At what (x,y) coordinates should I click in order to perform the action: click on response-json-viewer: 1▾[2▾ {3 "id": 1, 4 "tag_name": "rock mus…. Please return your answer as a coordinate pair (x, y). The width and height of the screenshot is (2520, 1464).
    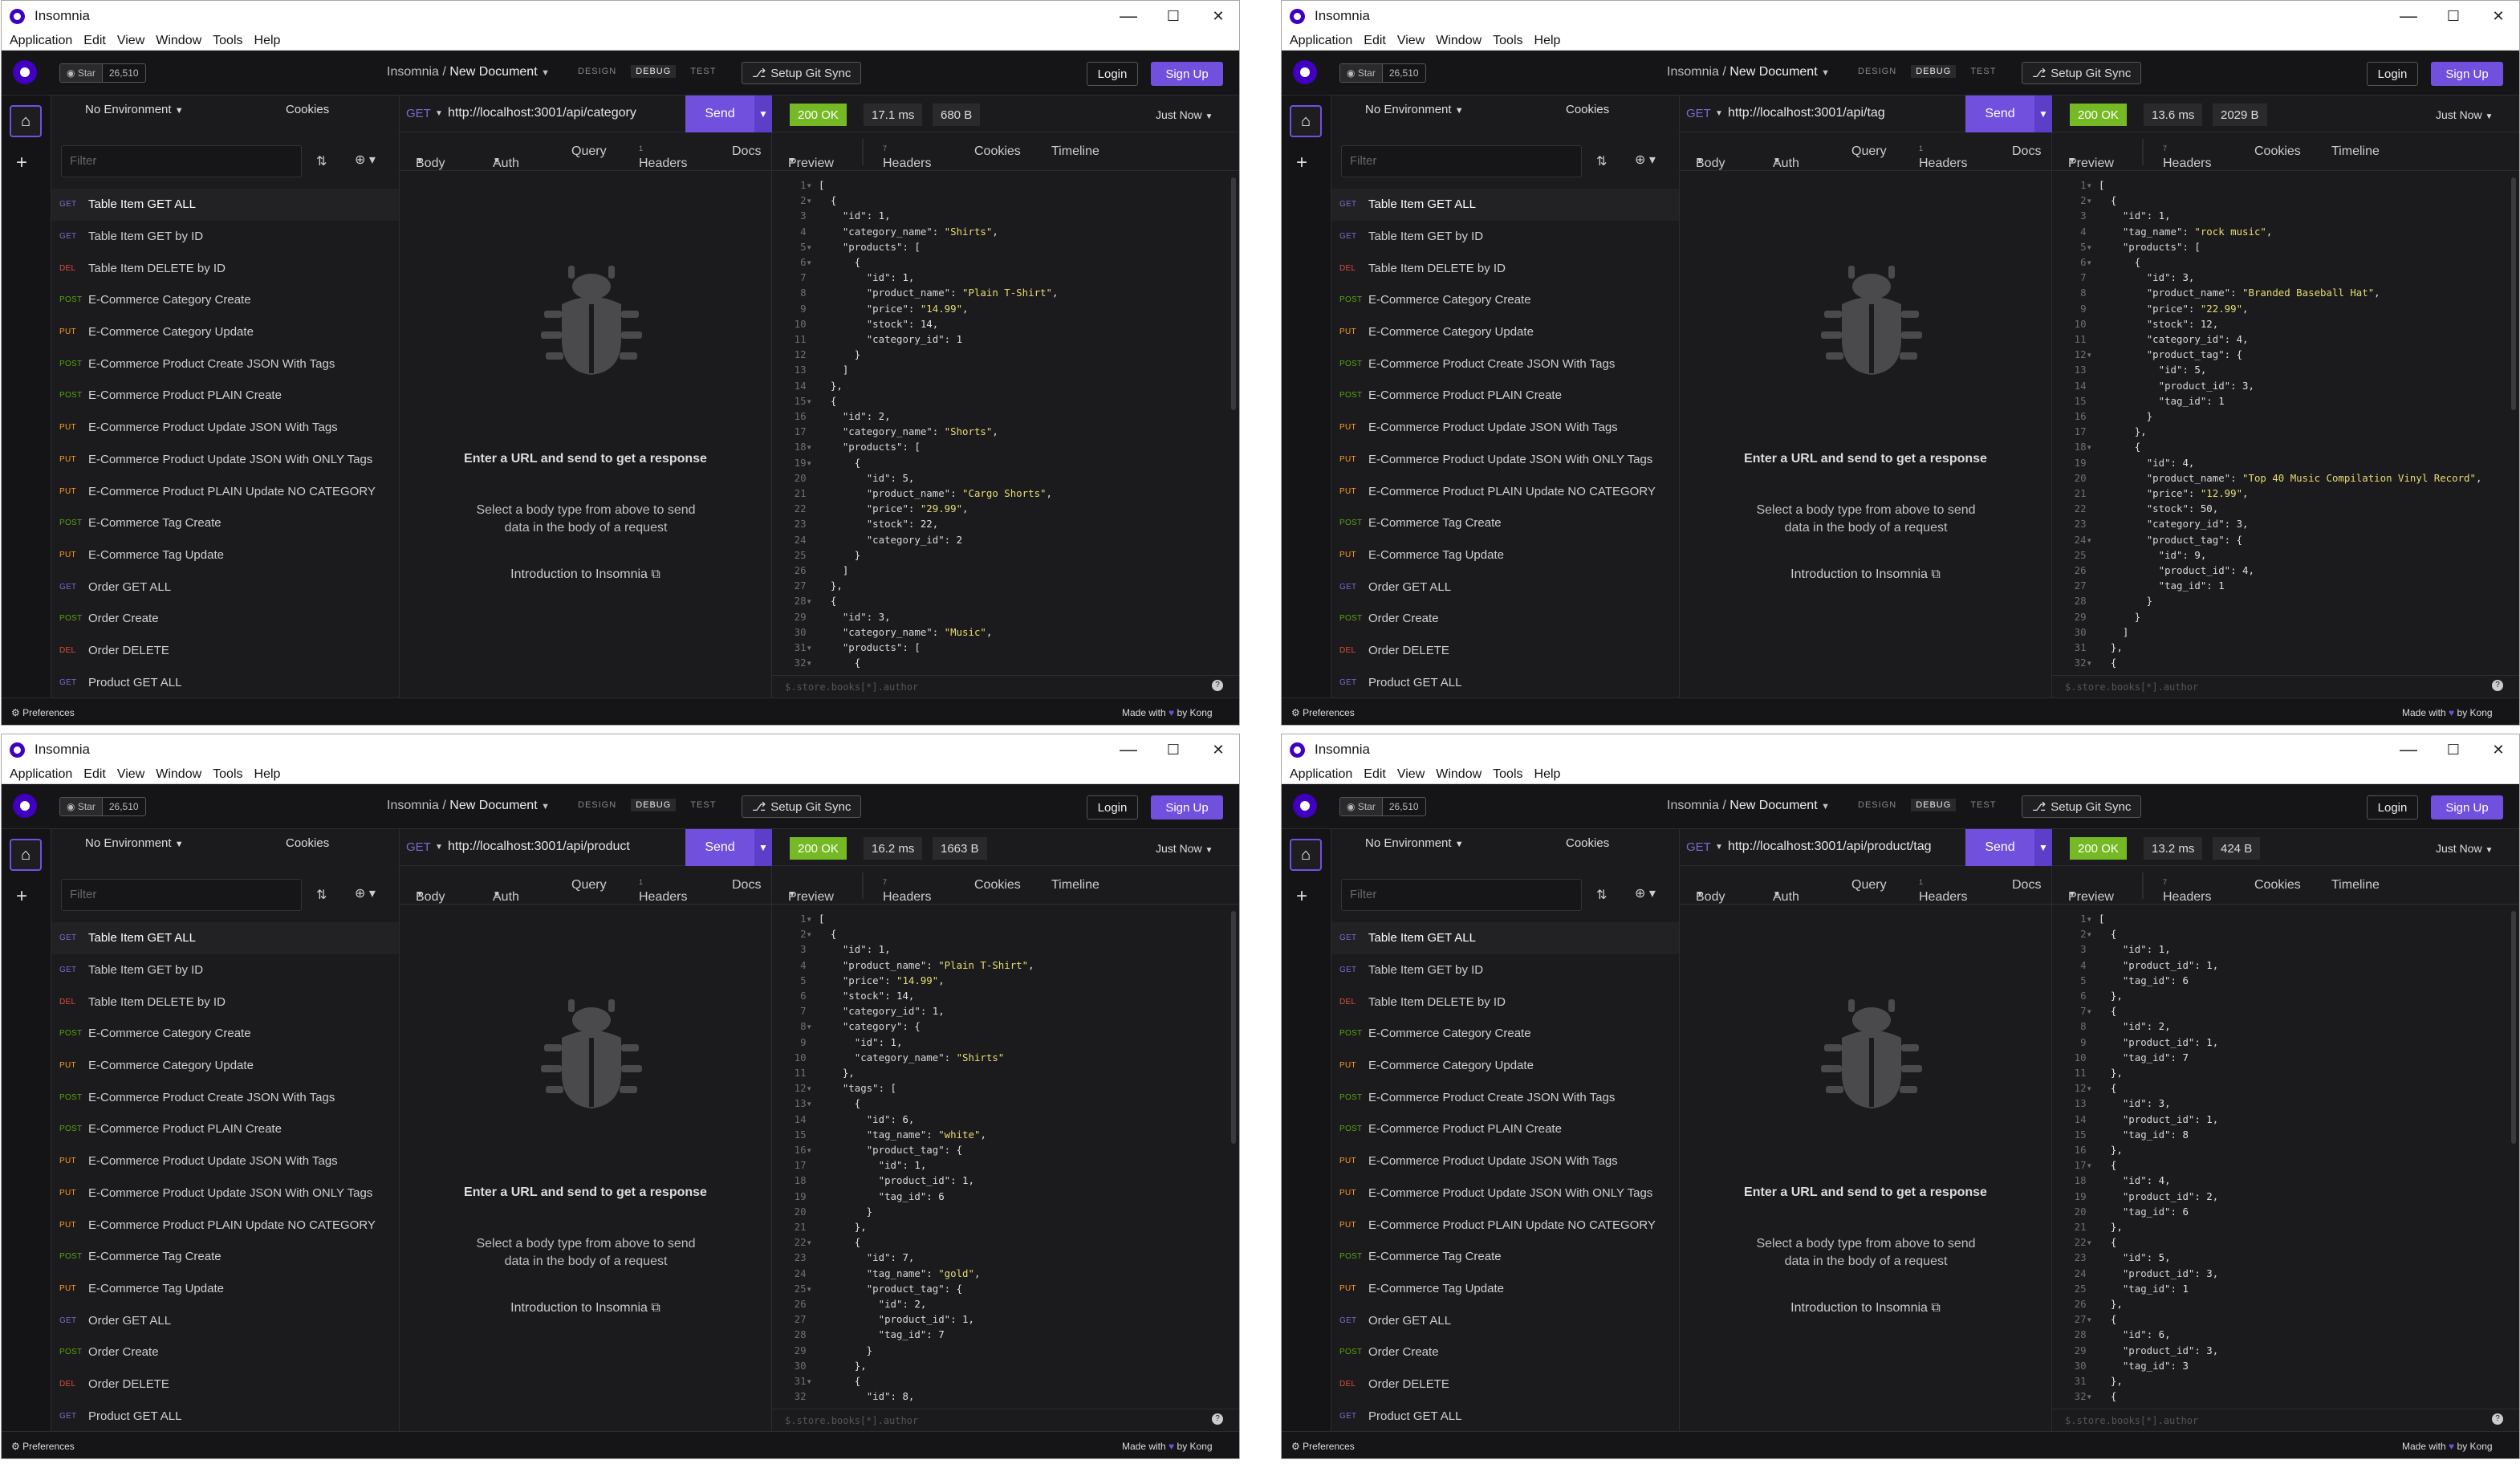
    Looking at the image, I should click on (2279, 426).